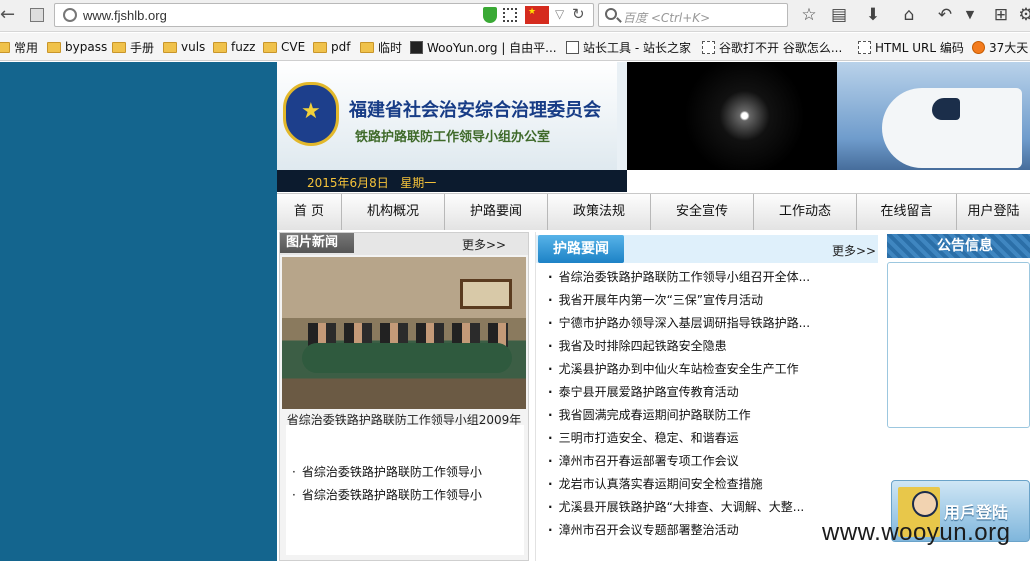 The height and width of the screenshot is (561, 1030). I want to click on download-icon: ⬇, so click(873, 15).